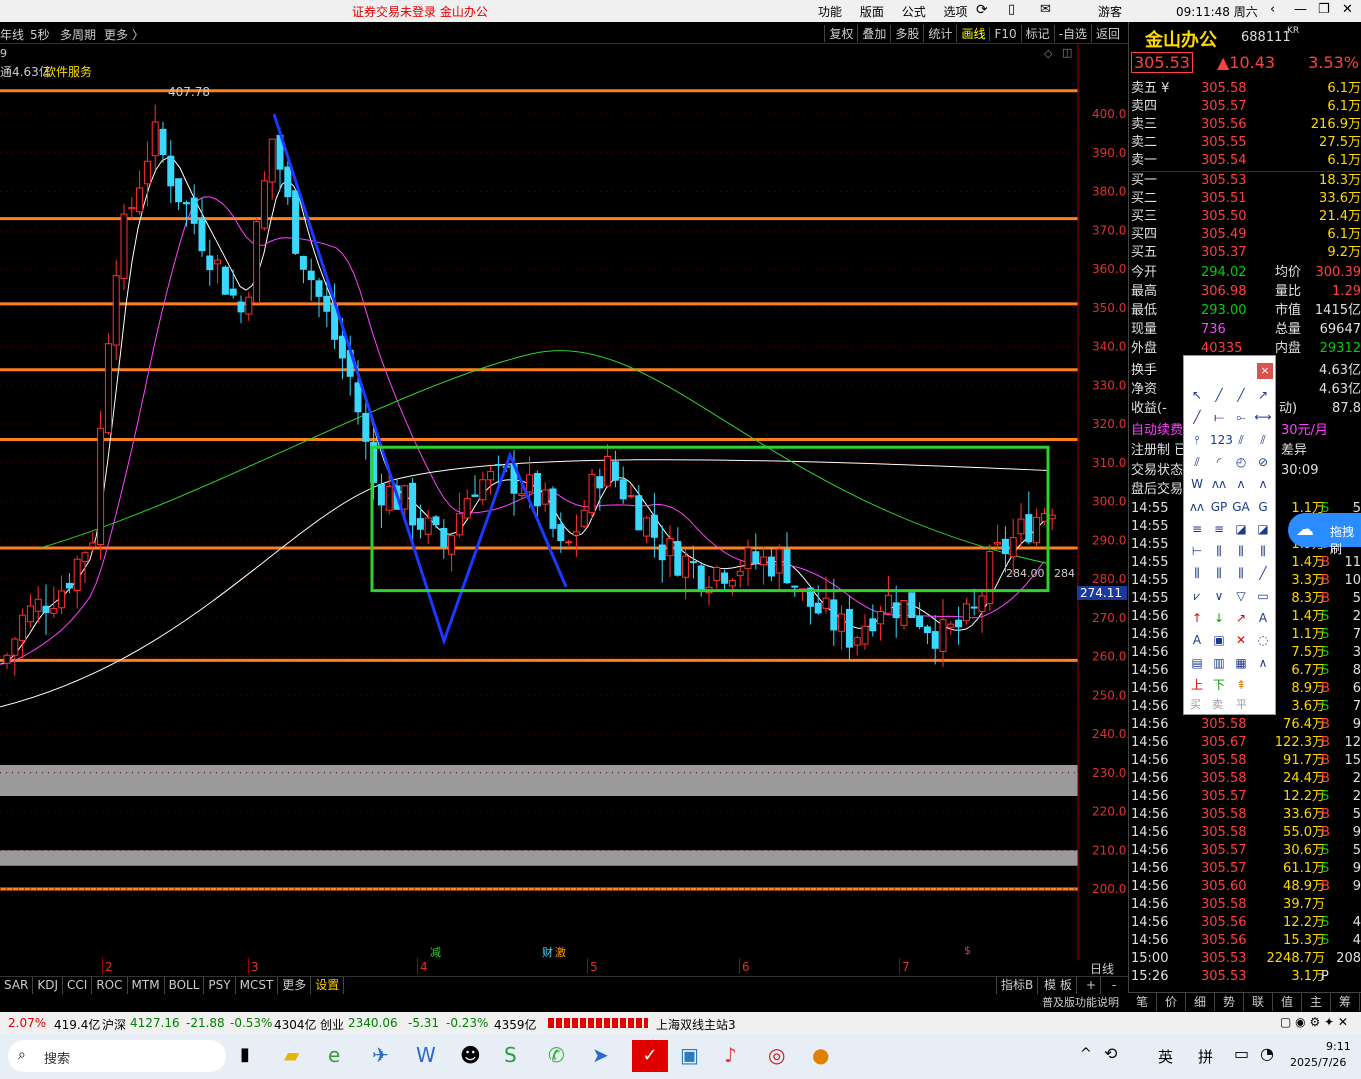 The height and width of the screenshot is (1079, 1361). I want to click on multi-period: 多周期, so click(78, 34).